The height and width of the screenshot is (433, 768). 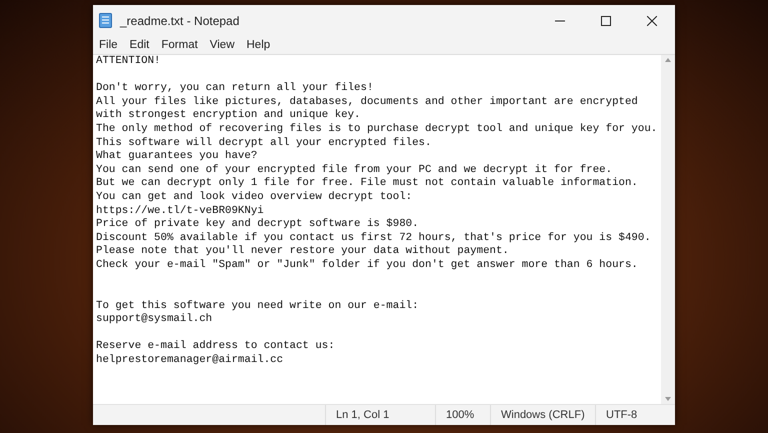 I want to click on scrollbar, so click(x=668, y=229).